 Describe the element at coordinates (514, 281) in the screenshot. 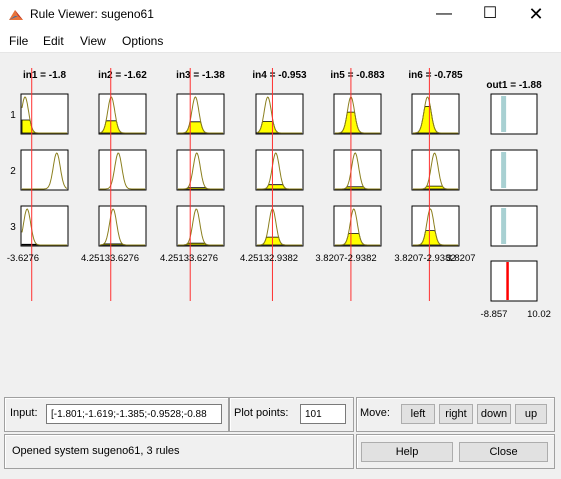

I see `output-aggregate-box` at that location.